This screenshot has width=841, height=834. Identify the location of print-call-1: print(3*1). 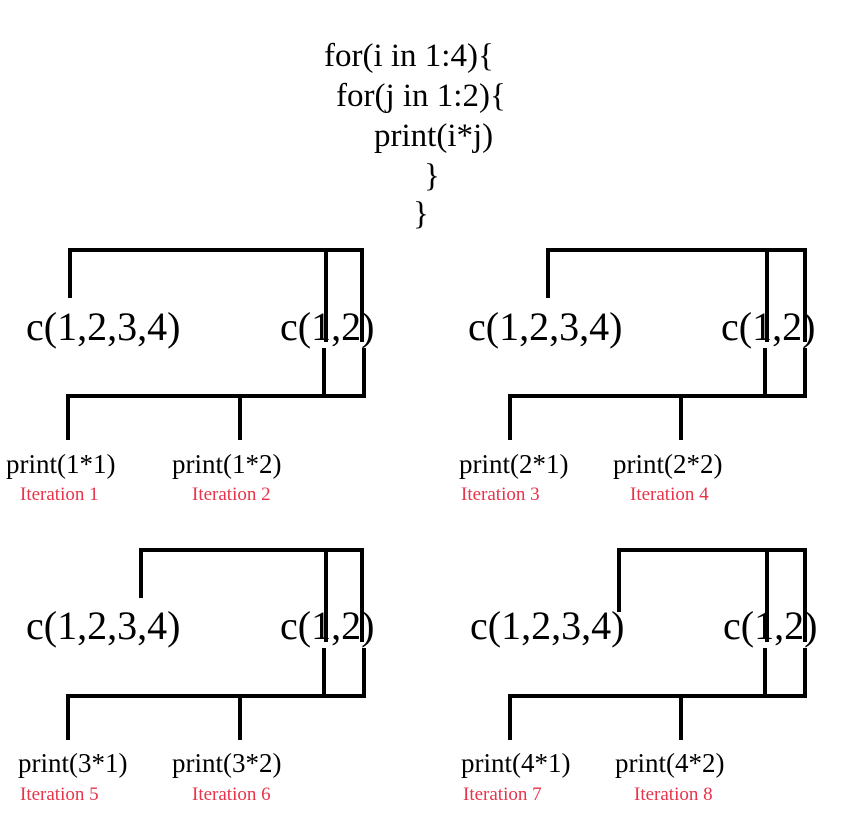
(73, 763).